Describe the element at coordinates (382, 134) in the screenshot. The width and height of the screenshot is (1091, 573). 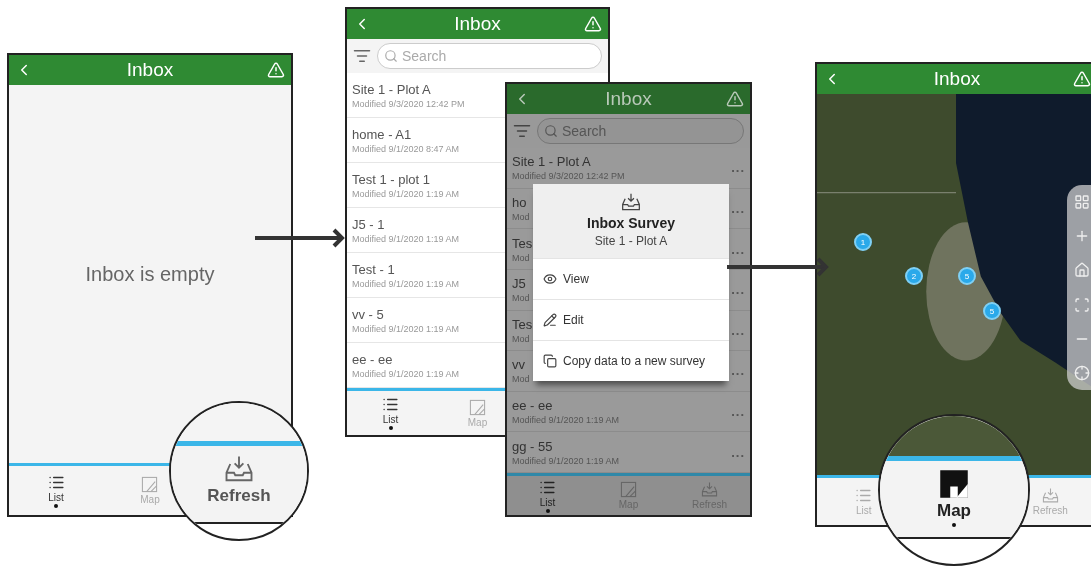
I see `row-title: home - A1` at that location.